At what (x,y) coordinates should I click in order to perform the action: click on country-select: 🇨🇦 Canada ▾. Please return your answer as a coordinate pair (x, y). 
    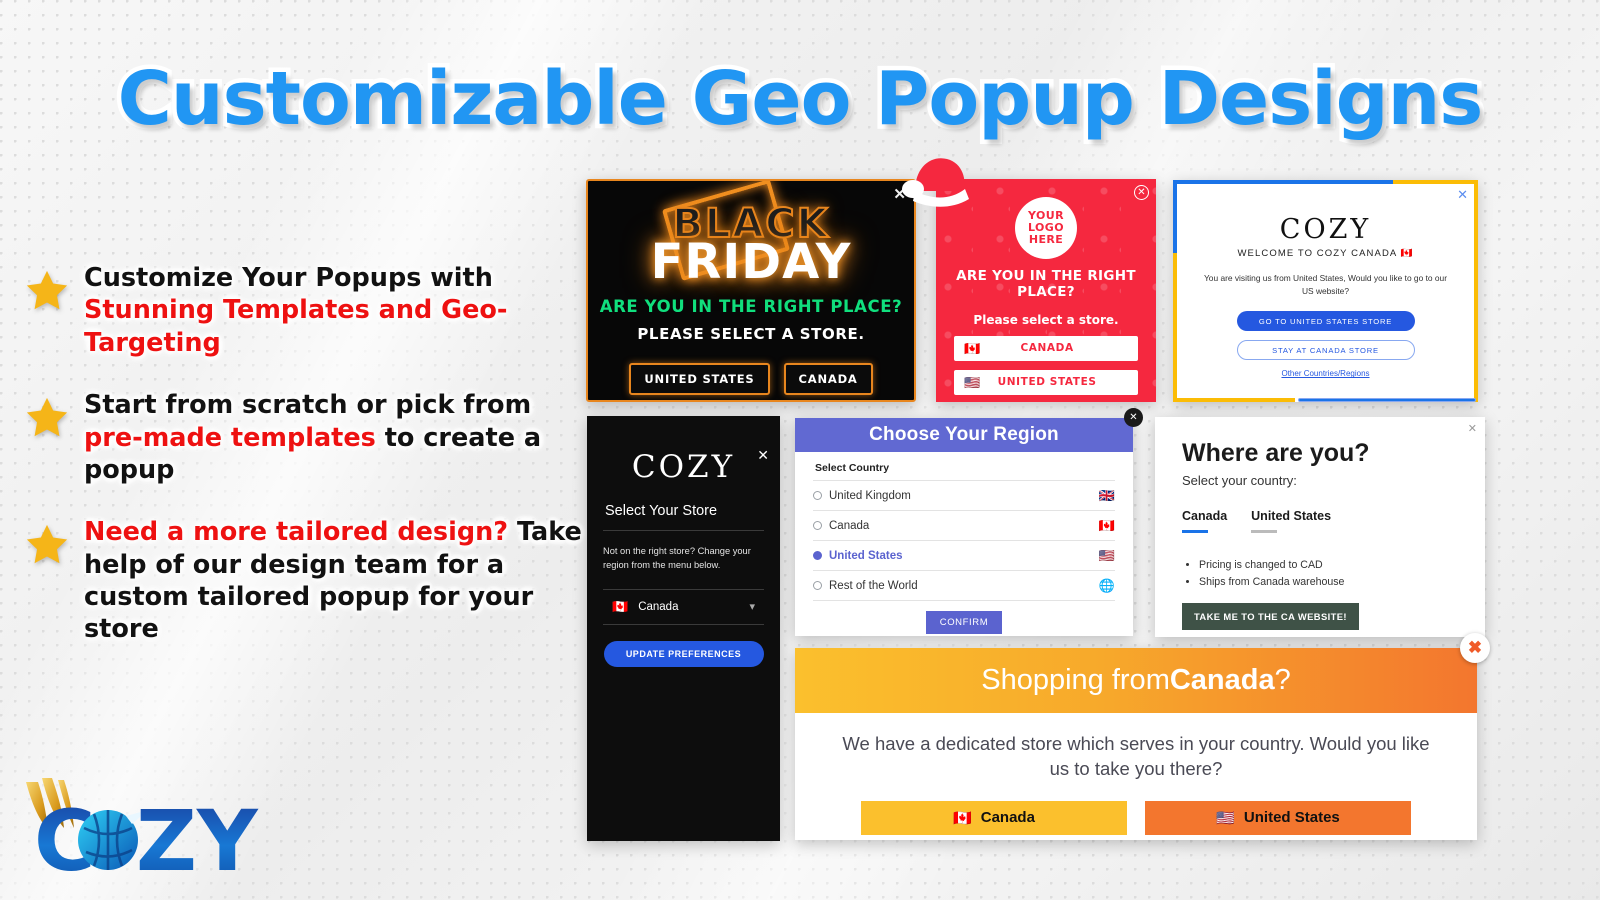
    Looking at the image, I should click on (683, 606).